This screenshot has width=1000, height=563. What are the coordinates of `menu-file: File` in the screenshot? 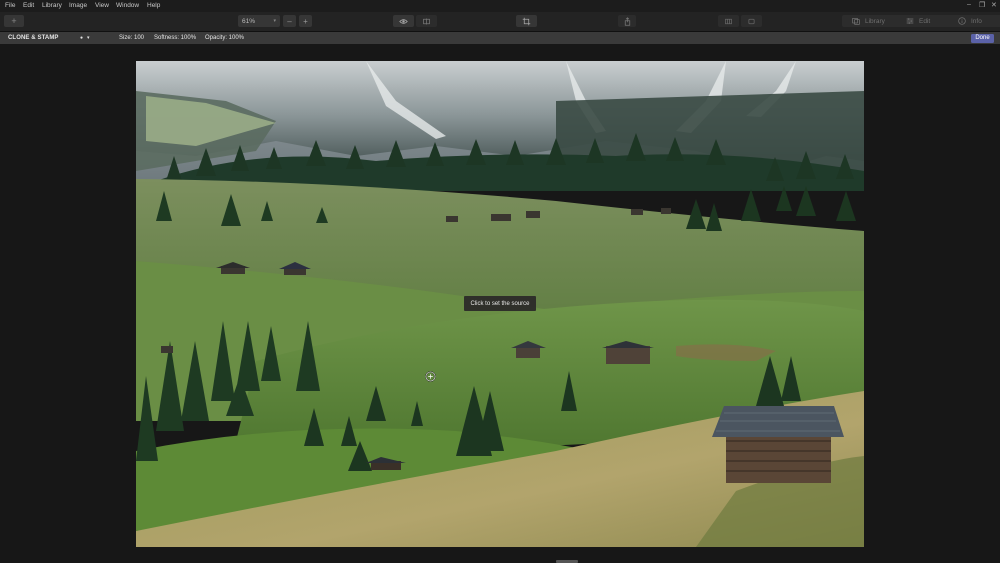 It's located at (10, 5).